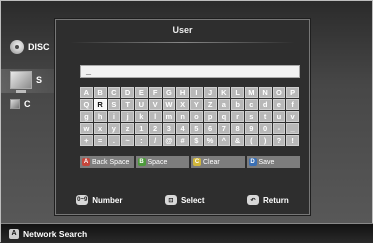 The width and height of the screenshot is (373, 243). What do you see at coordinates (114, 92) in the screenshot?
I see `keyboard-key: C` at bounding box center [114, 92].